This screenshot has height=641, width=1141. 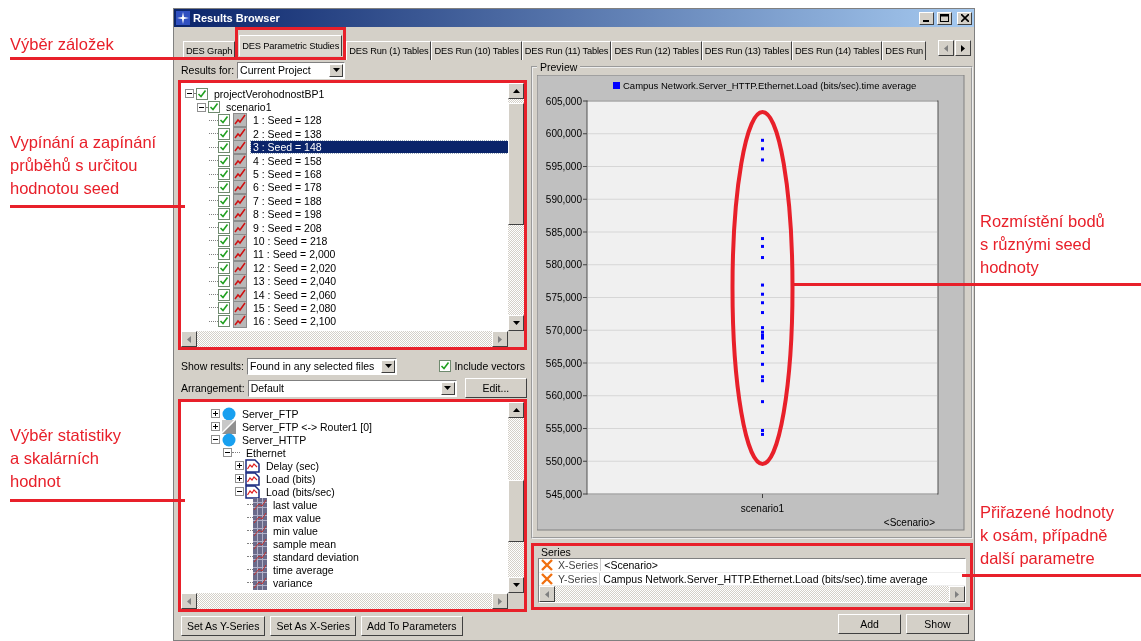 What do you see at coordinates (291, 478) in the screenshot?
I see `tree-item-label: Load (bits)` at bounding box center [291, 478].